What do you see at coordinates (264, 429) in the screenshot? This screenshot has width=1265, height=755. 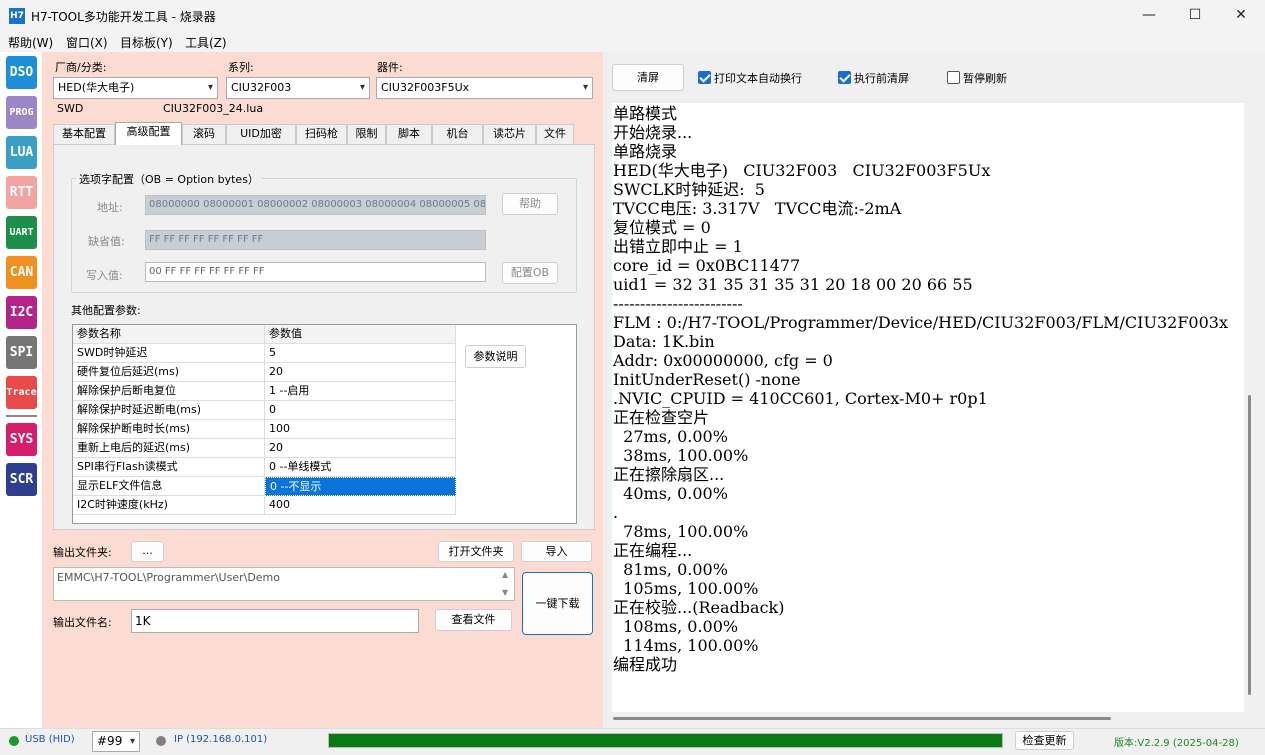 I see `table-row: 解除保护断电时长(ms) 100` at bounding box center [264, 429].